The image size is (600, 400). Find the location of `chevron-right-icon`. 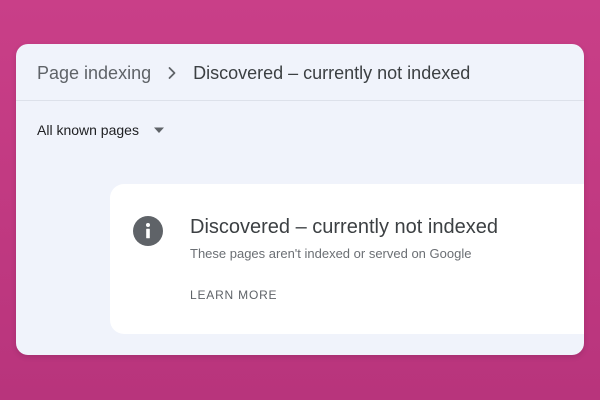

chevron-right-icon is located at coordinates (172, 73).